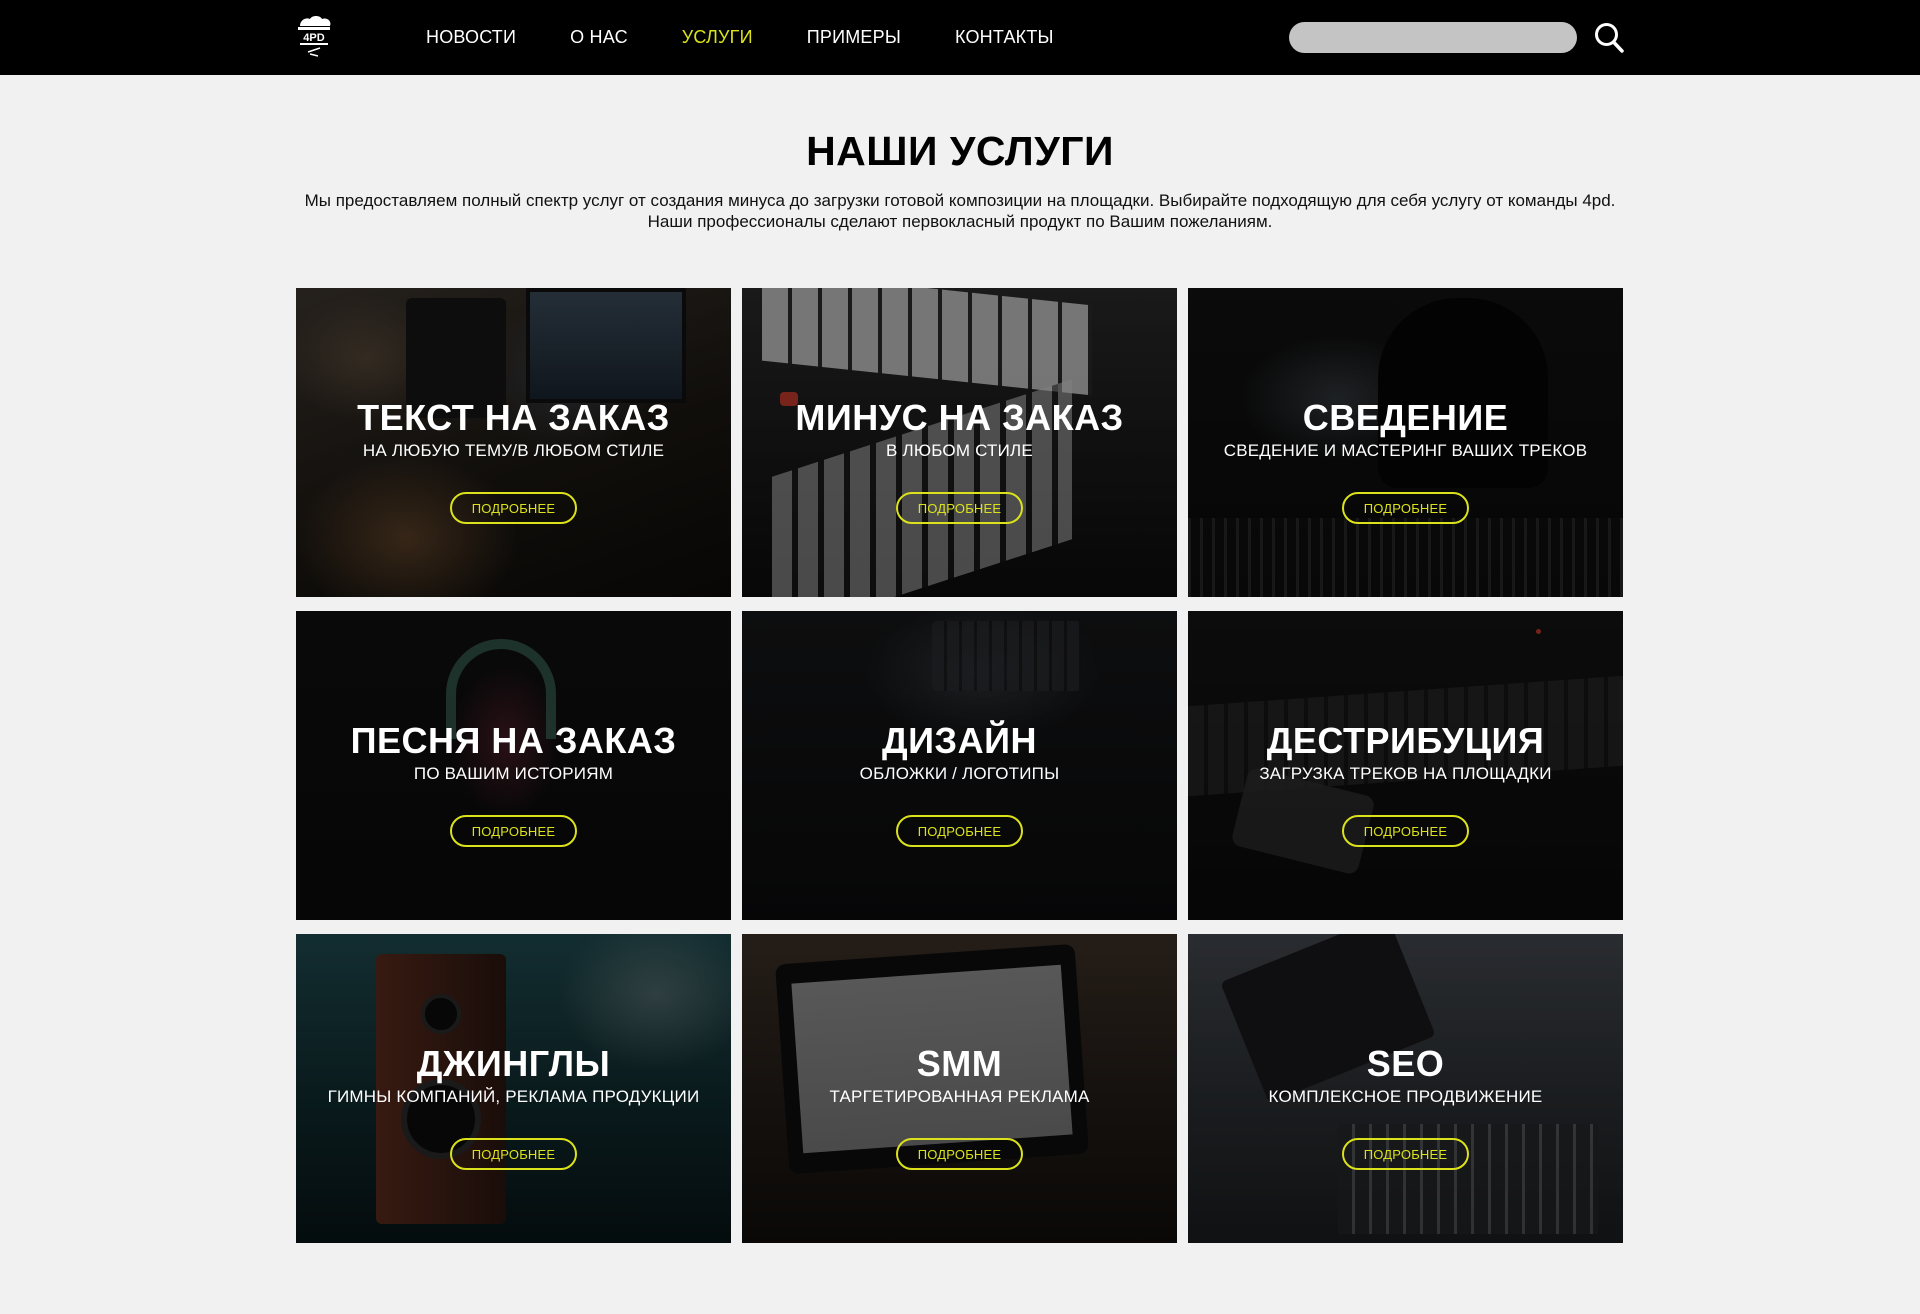 This screenshot has width=1920, height=1314. What do you see at coordinates (1609, 38) in the screenshot?
I see `search-icon` at bounding box center [1609, 38].